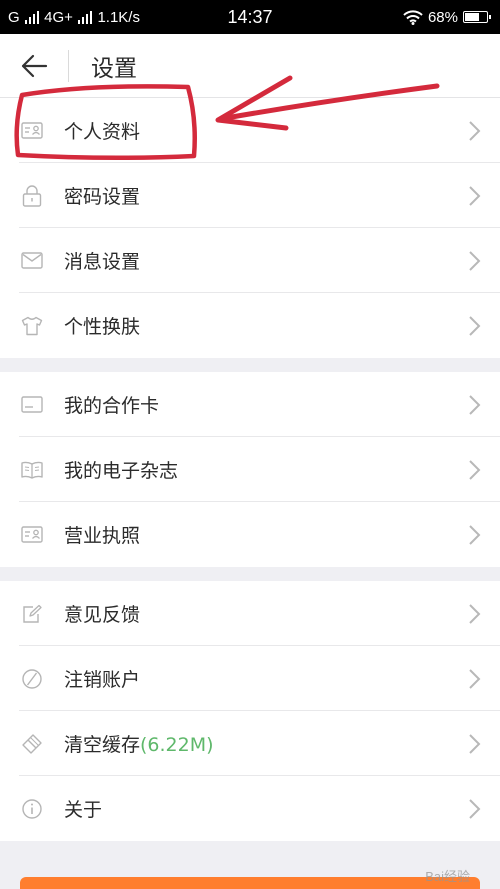  Describe the element at coordinates (250, 678) in the screenshot. I see `setting-row-deactivate: 注销账户` at that location.